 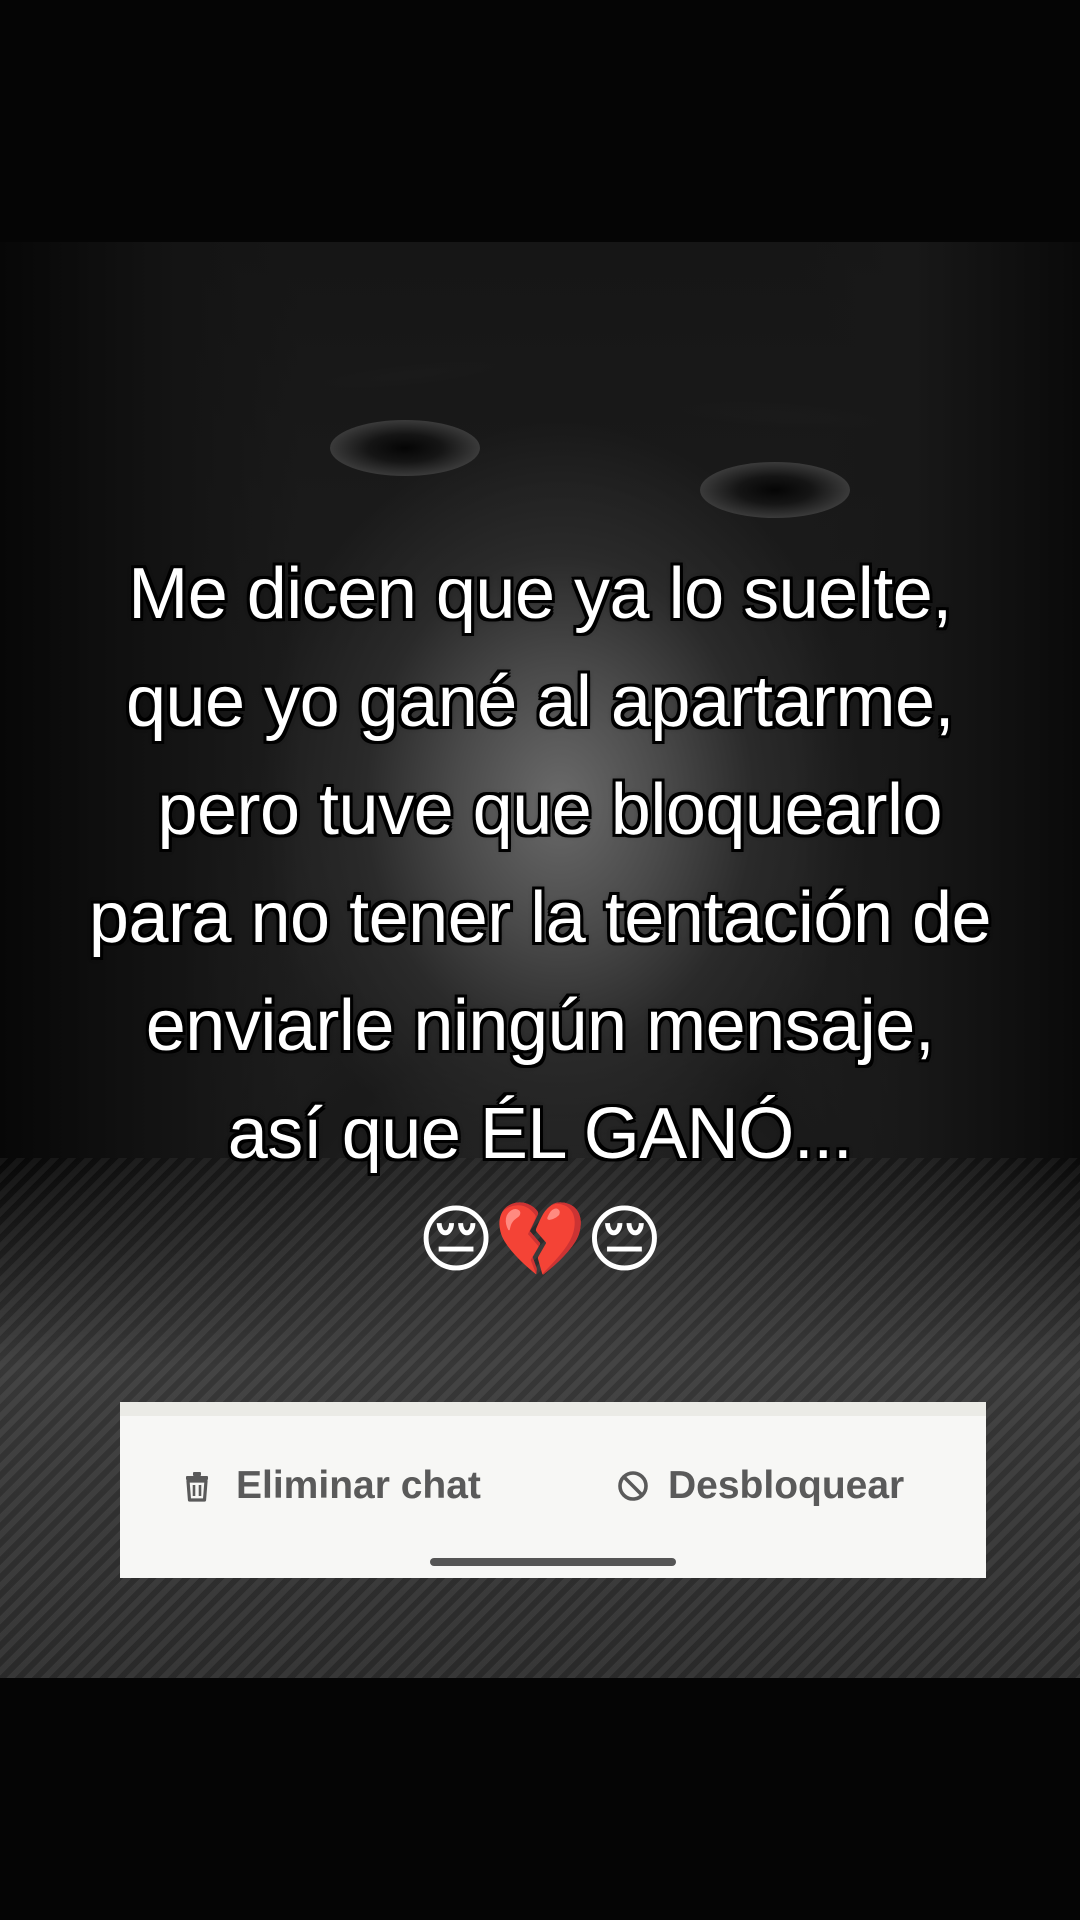 I want to click on caption-line-4: para no tener la tentación de, so click(x=540, y=918).